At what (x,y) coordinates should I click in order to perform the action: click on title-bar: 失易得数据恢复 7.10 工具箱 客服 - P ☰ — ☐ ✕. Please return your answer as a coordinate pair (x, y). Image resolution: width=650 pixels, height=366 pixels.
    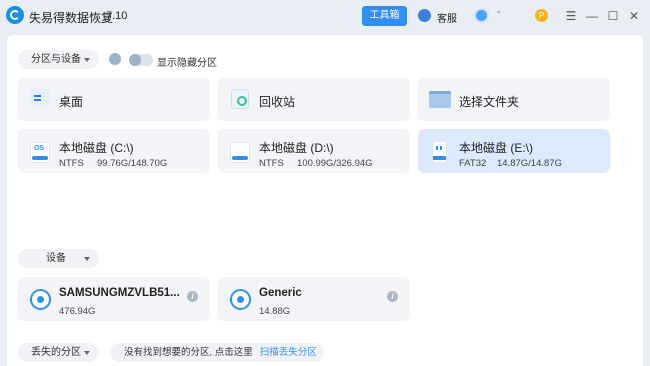
    Looking at the image, I should click on (325, 17).